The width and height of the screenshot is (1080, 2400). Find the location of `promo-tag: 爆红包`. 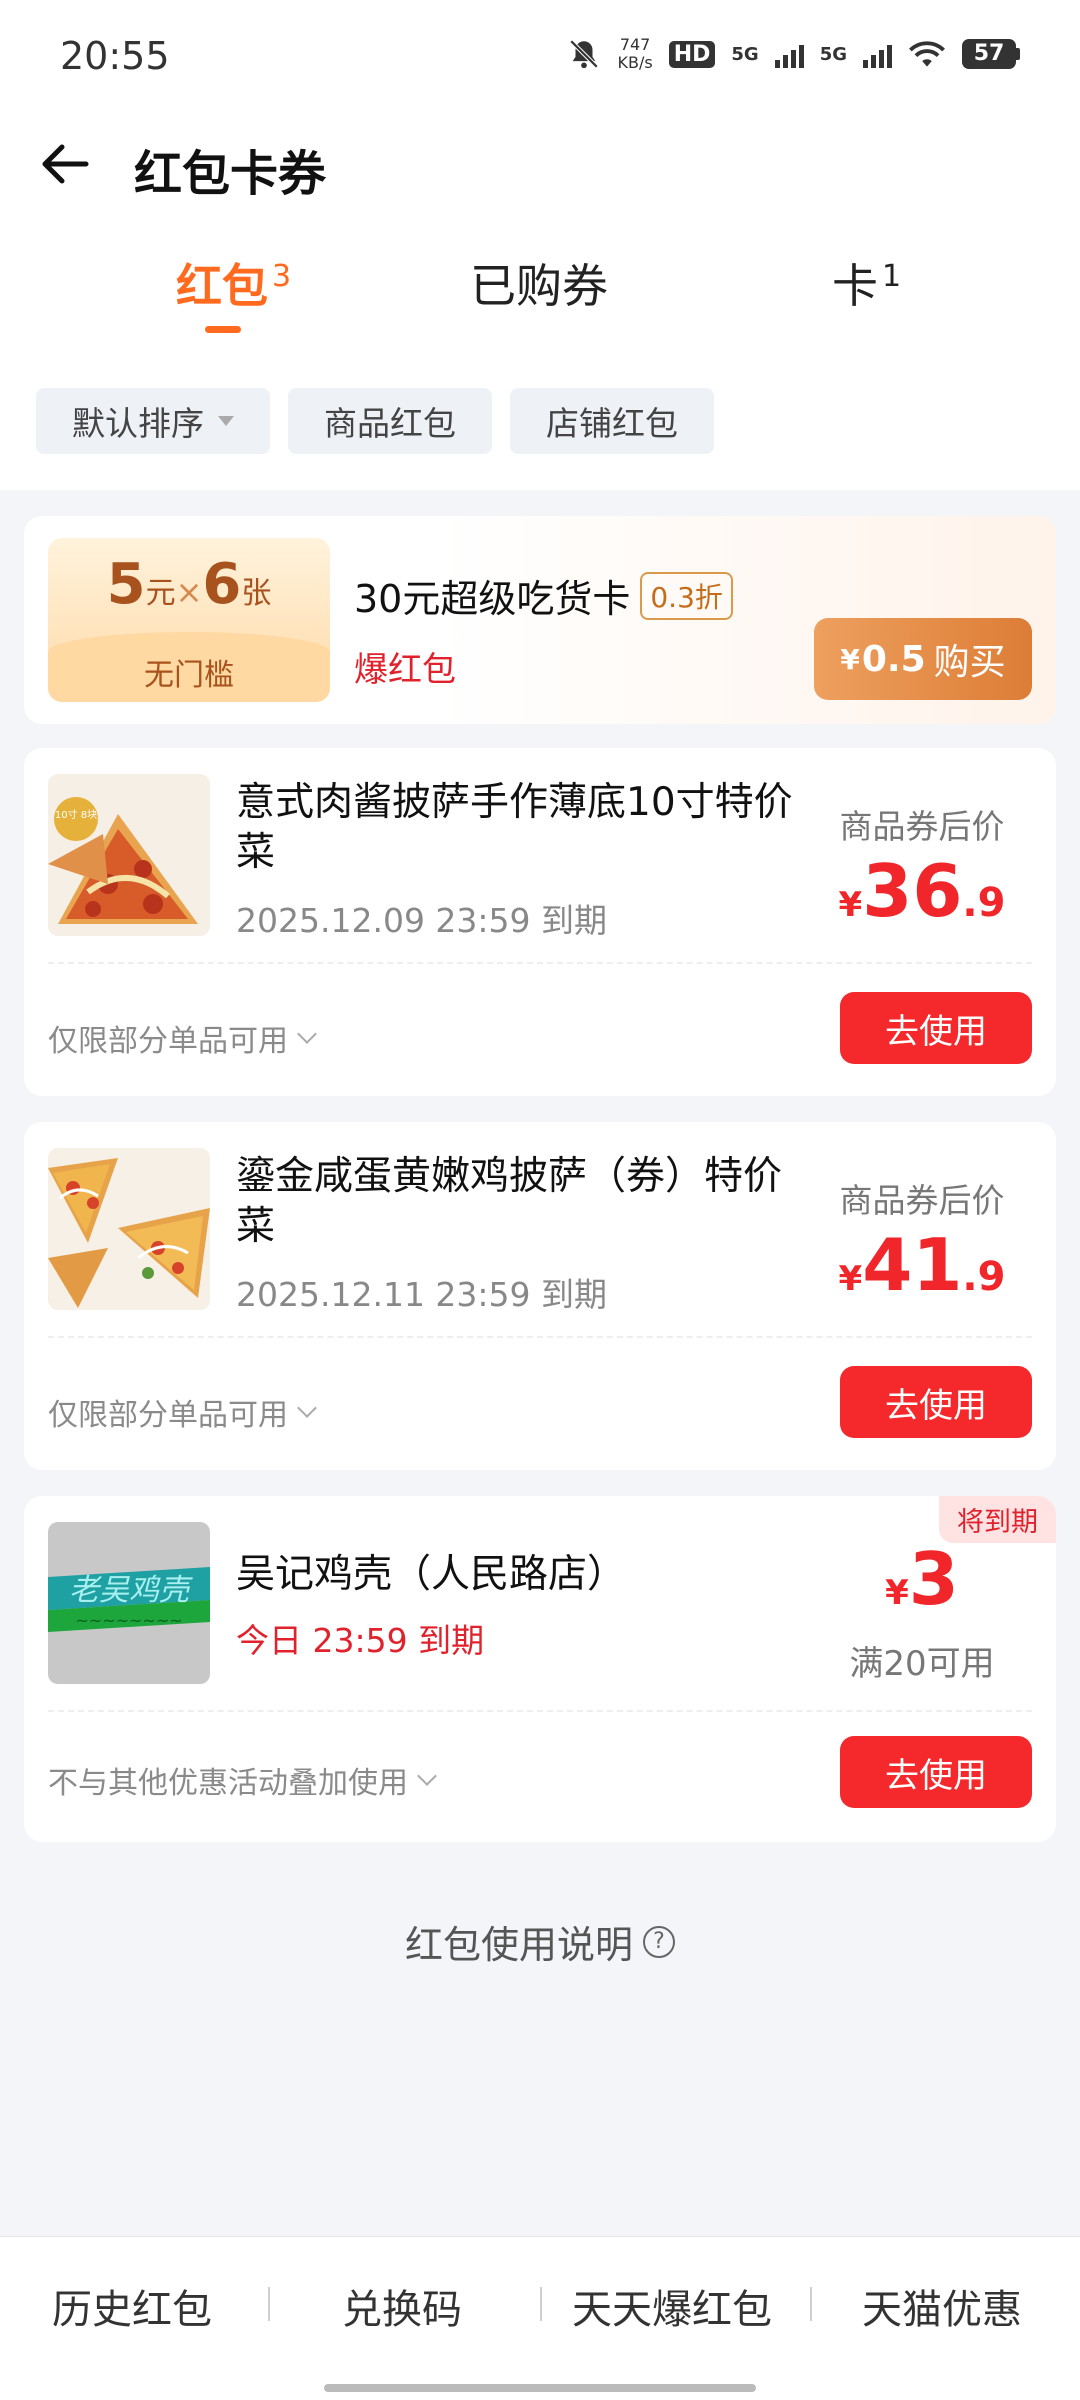

promo-tag: 爆红包 is located at coordinates (405, 670).